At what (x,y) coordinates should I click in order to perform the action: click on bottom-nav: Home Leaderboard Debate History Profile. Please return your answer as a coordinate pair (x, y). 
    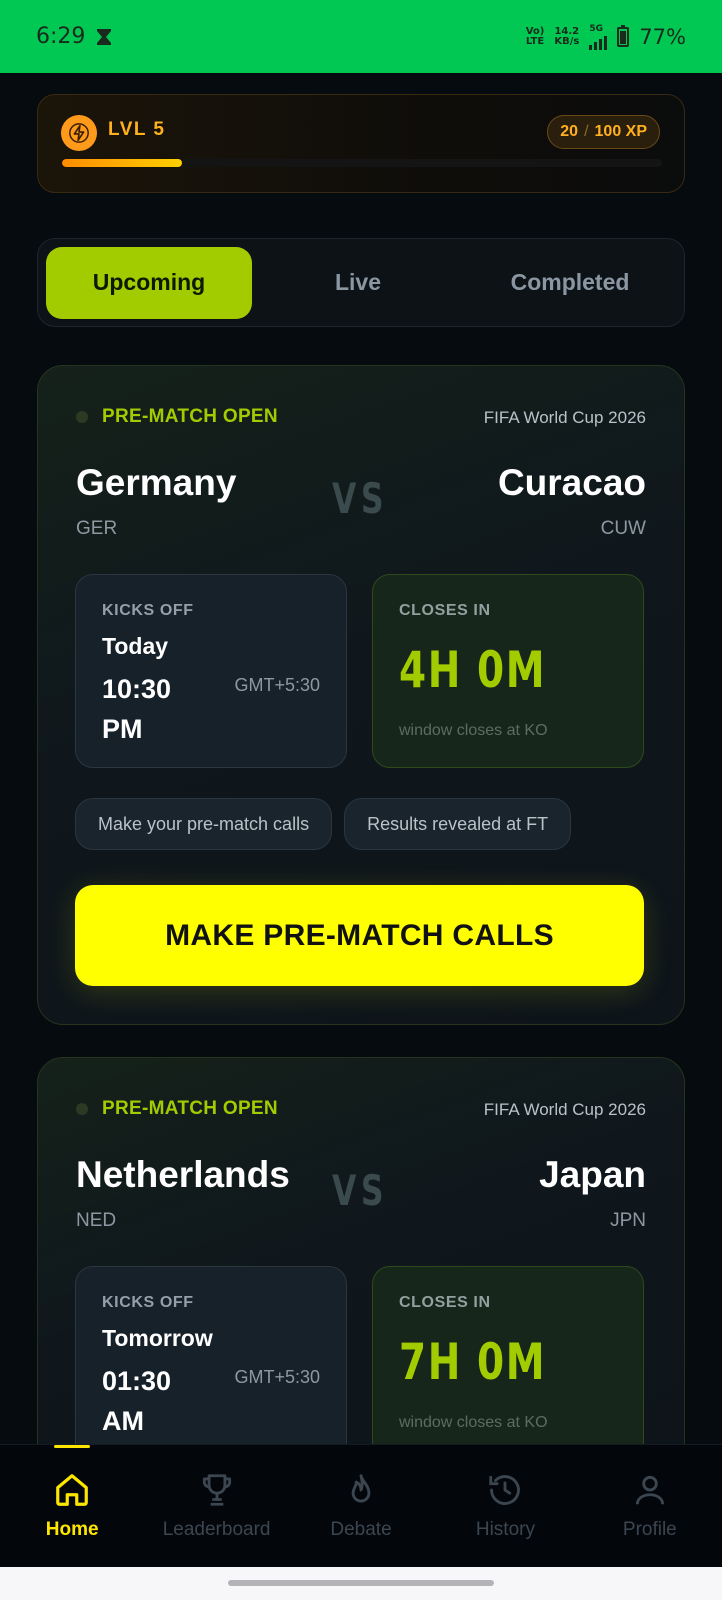
    Looking at the image, I should click on (361, 1505).